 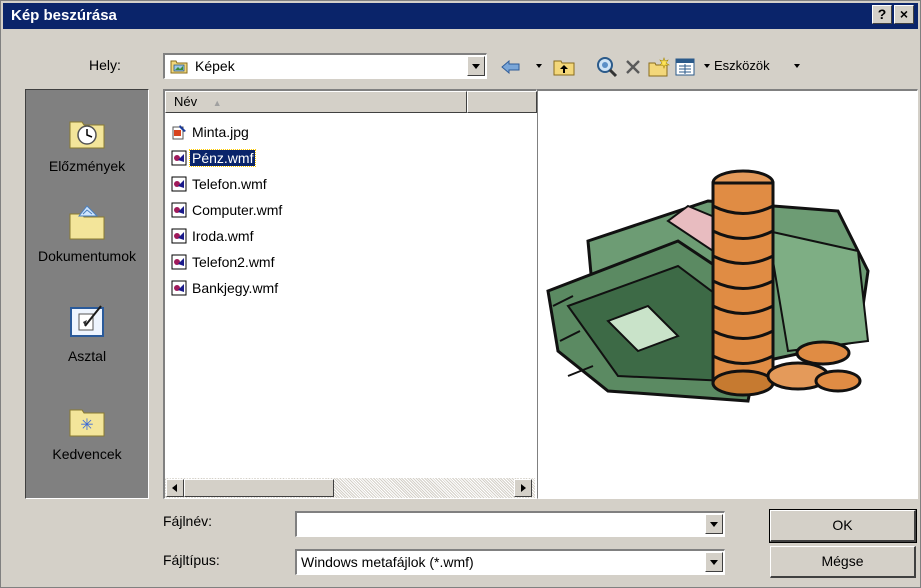 What do you see at coordinates (214, 158) in the screenshot?
I see `file-item-selected: Pénz.wmf` at bounding box center [214, 158].